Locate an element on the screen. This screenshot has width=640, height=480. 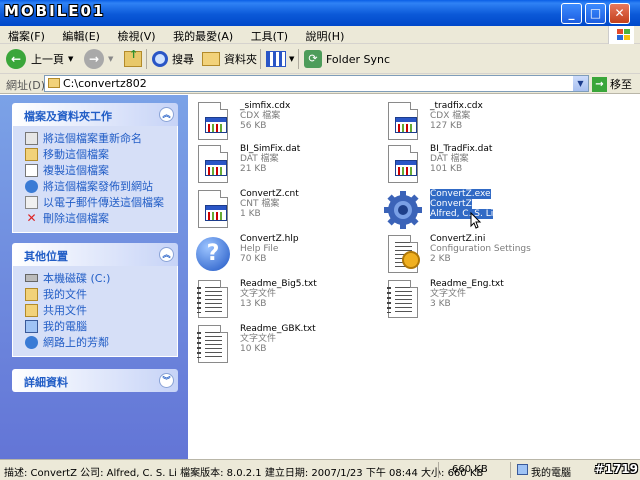
views-button: ▼ is located at coordinates (280, 59).